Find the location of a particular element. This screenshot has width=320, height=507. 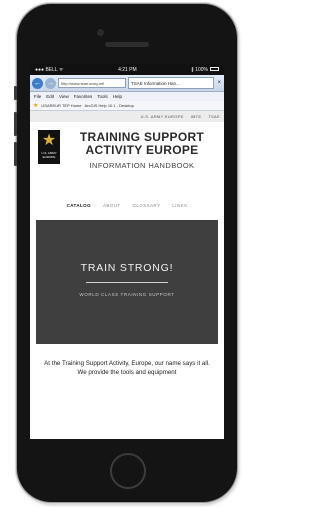

status-bar: ●●● BELL ᯤ 4:21 PM ∦ 100% is located at coordinates (127, 69).